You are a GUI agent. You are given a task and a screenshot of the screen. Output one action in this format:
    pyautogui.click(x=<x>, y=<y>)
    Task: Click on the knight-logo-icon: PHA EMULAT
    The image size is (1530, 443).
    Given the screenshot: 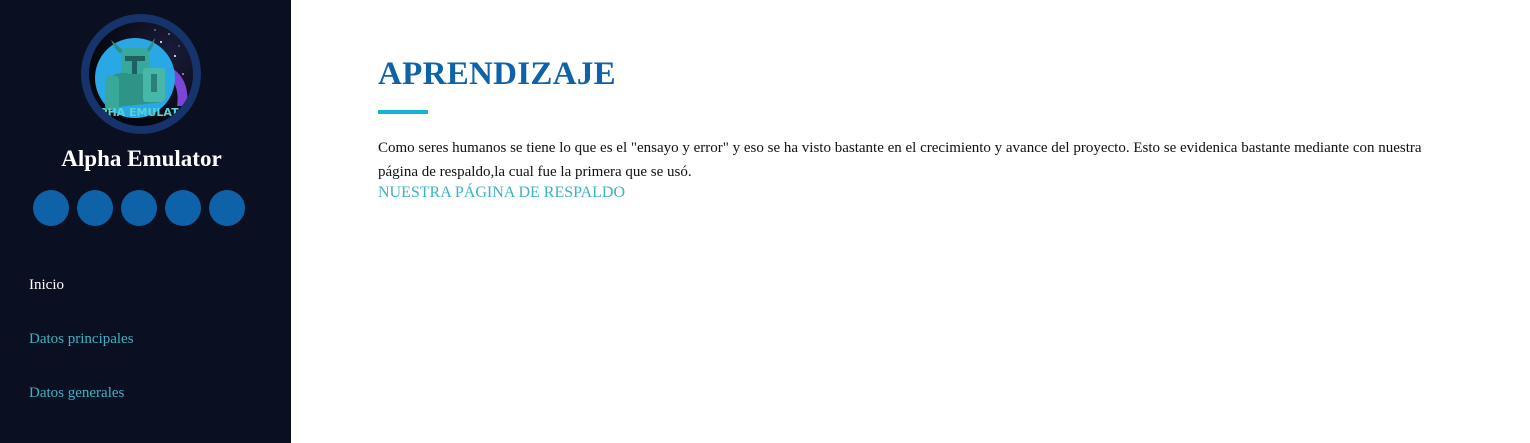 What is the action you would take?
    pyautogui.click(x=141, y=74)
    